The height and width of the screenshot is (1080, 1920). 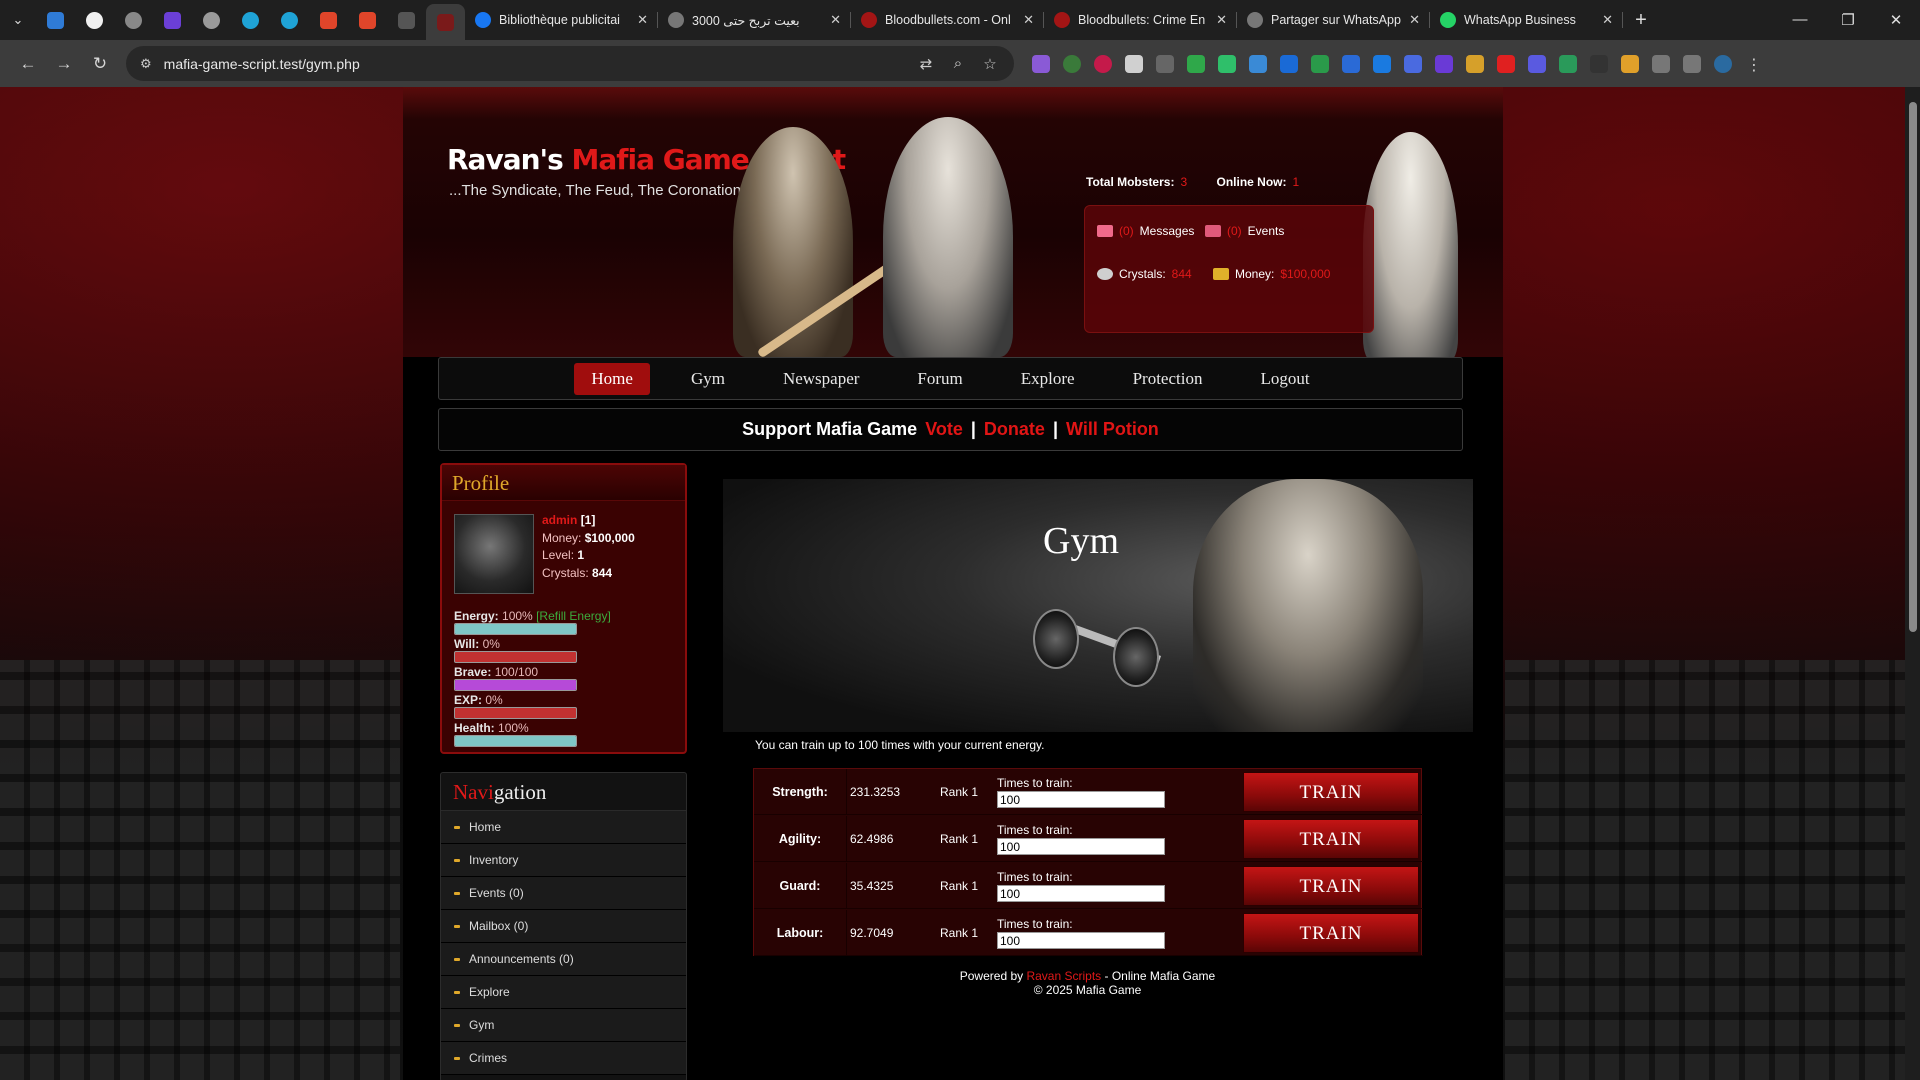 What do you see at coordinates (28, 64) in the screenshot?
I see `back-icon: ←` at bounding box center [28, 64].